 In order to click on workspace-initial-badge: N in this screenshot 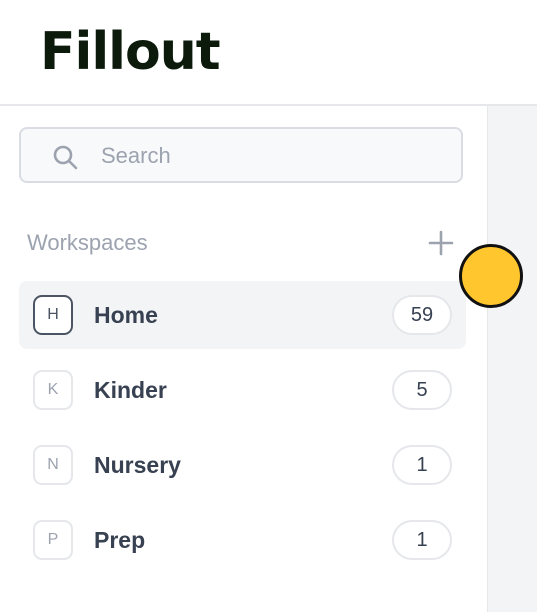, I will do `click(53, 465)`.